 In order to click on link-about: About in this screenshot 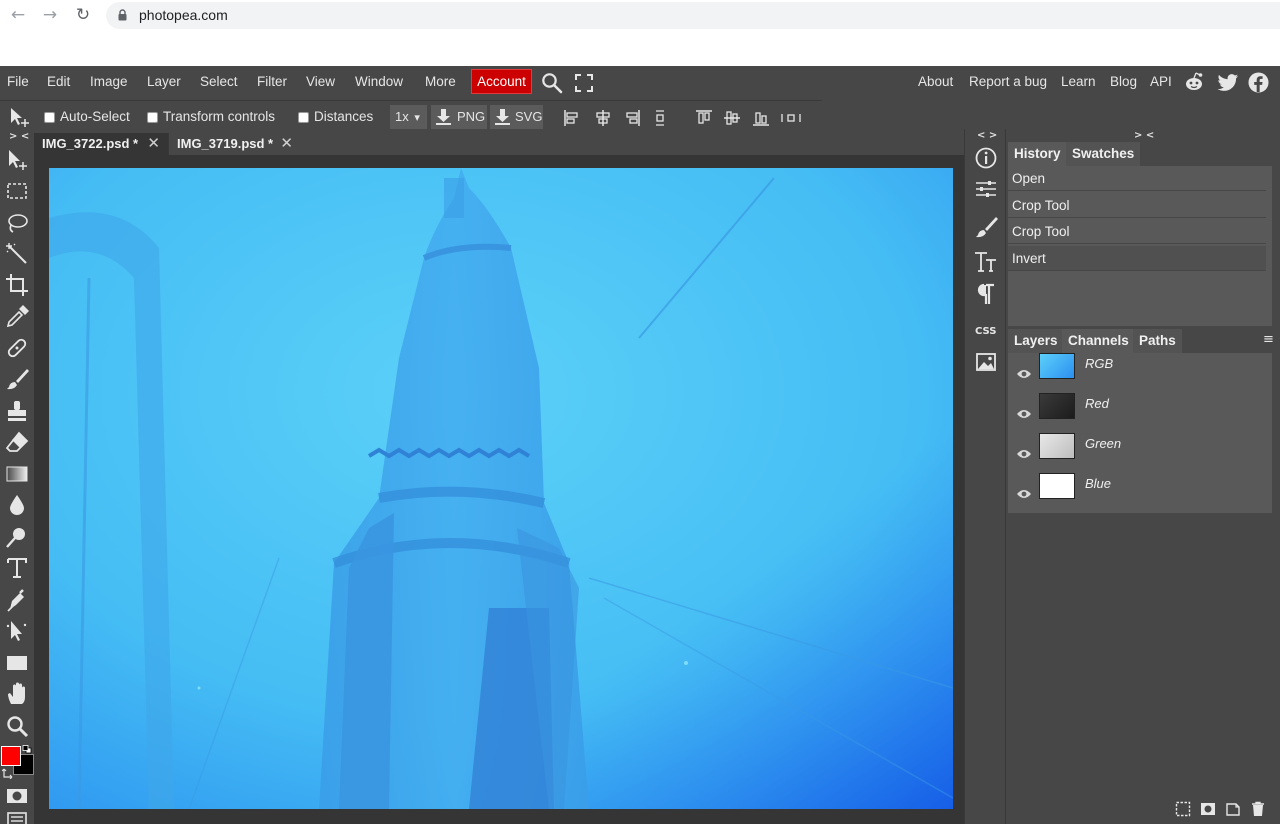, I will do `click(935, 82)`.